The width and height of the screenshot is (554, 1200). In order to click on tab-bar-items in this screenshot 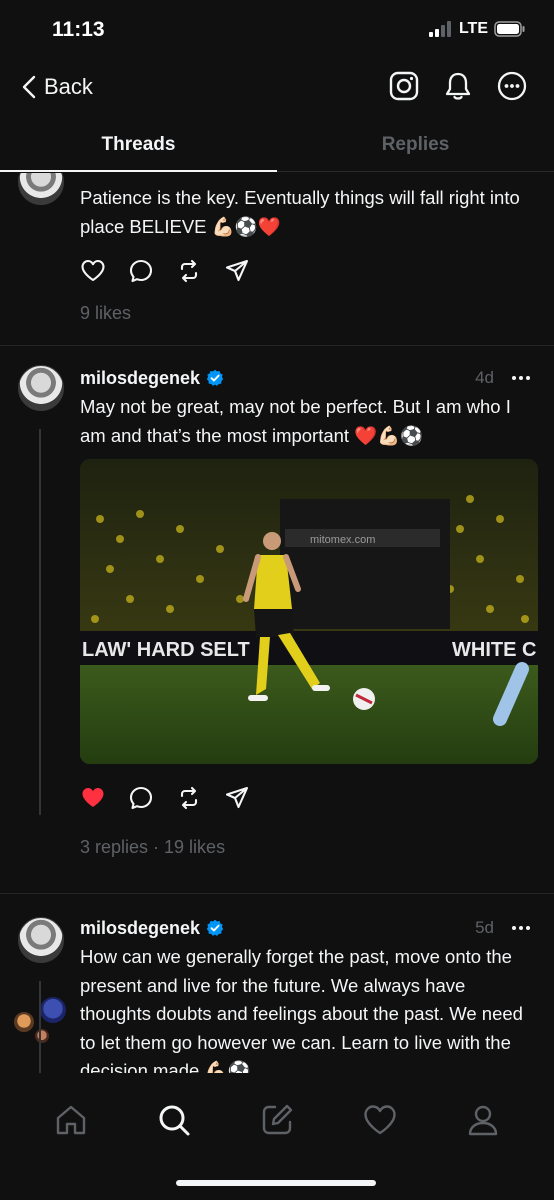, I will do `click(277, 1120)`.